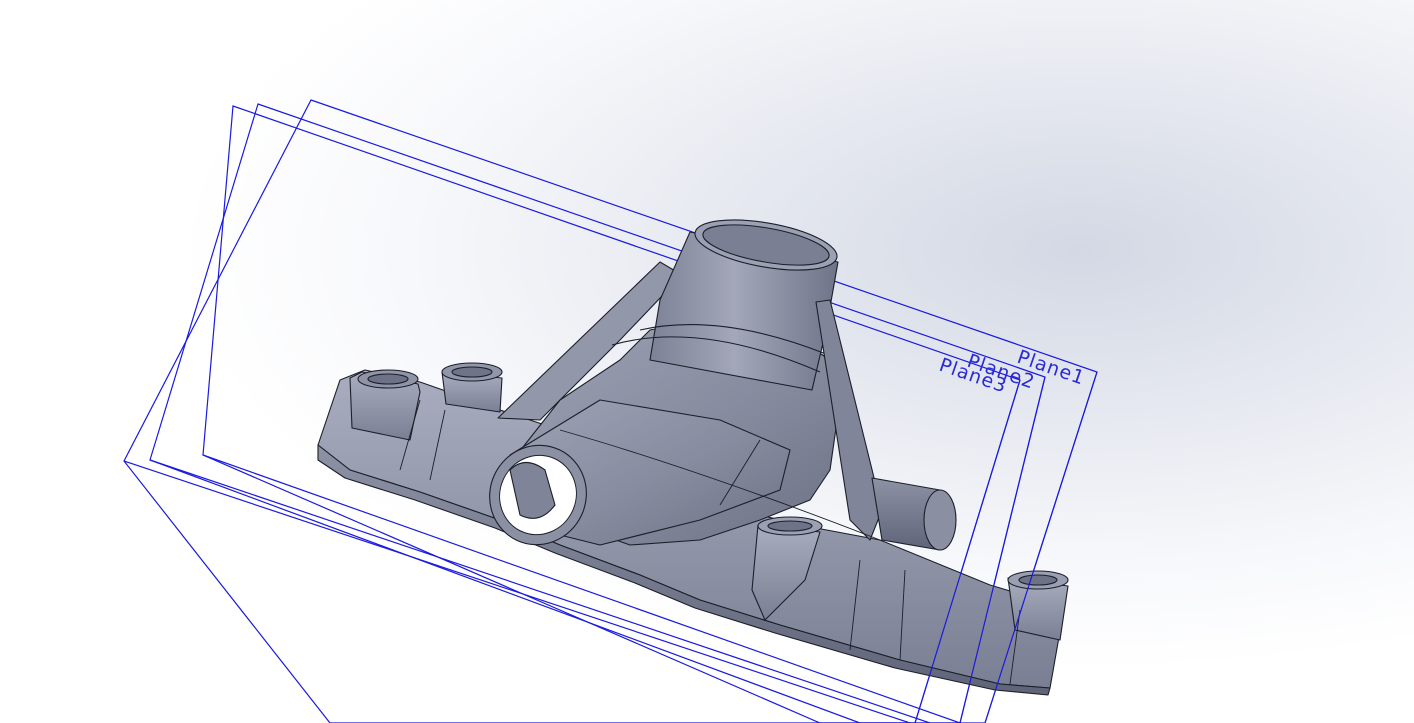 The height and width of the screenshot is (723, 1414). Describe the element at coordinates (914, 514) in the screenshot. I see `right-outlet` at that location.